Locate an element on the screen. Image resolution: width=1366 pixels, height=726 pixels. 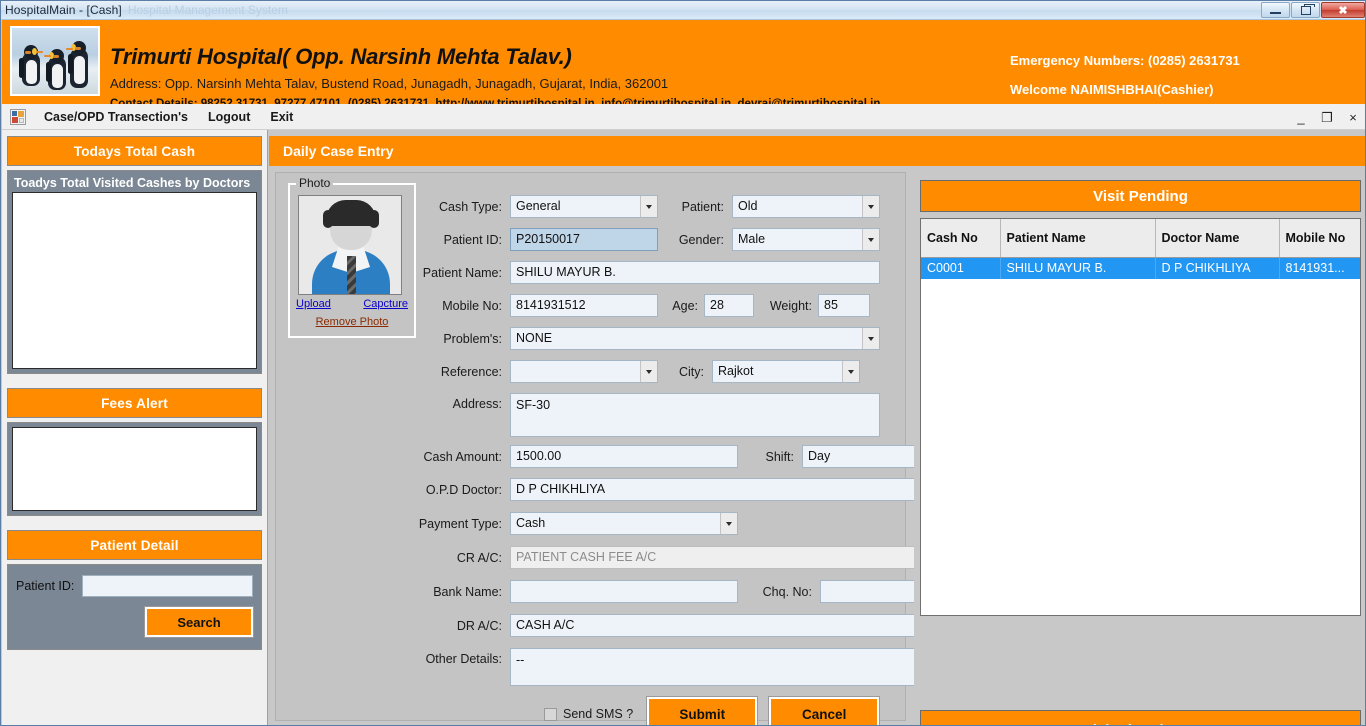
other-details-textarea: -- is located at coordinates (744, 667).